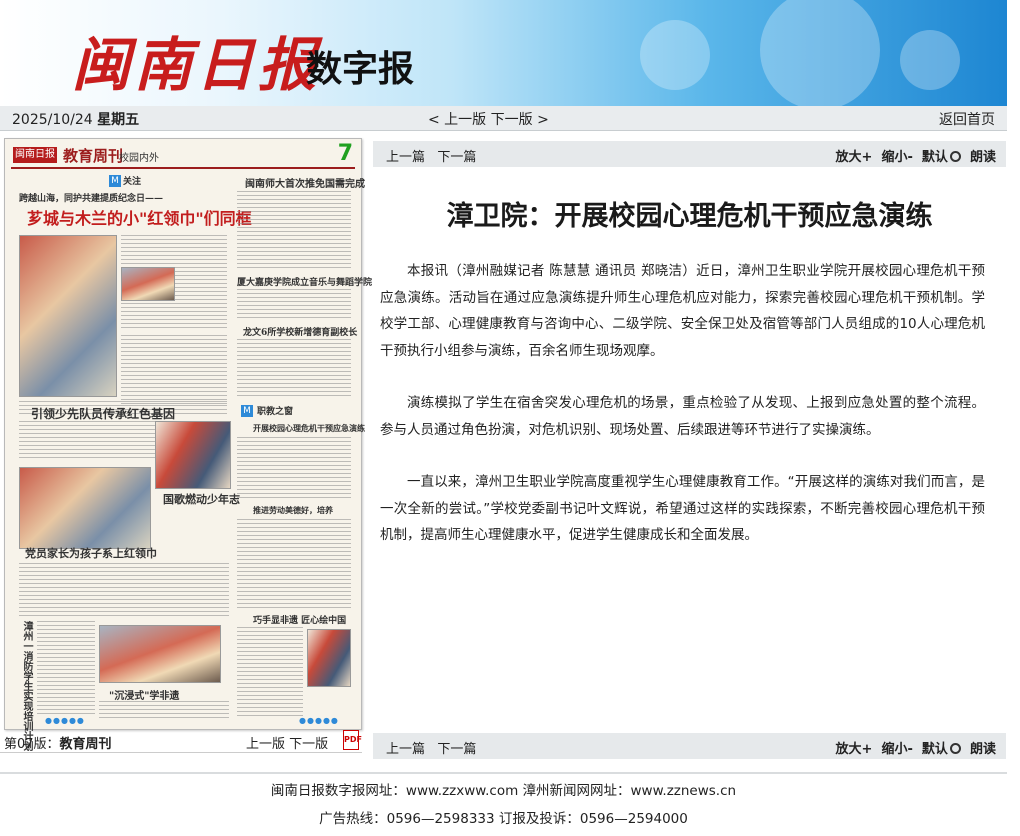  Describe the element at coordinates (345, 153) in the screenshot. I see `thumbnail-page-number: 7` at that location.